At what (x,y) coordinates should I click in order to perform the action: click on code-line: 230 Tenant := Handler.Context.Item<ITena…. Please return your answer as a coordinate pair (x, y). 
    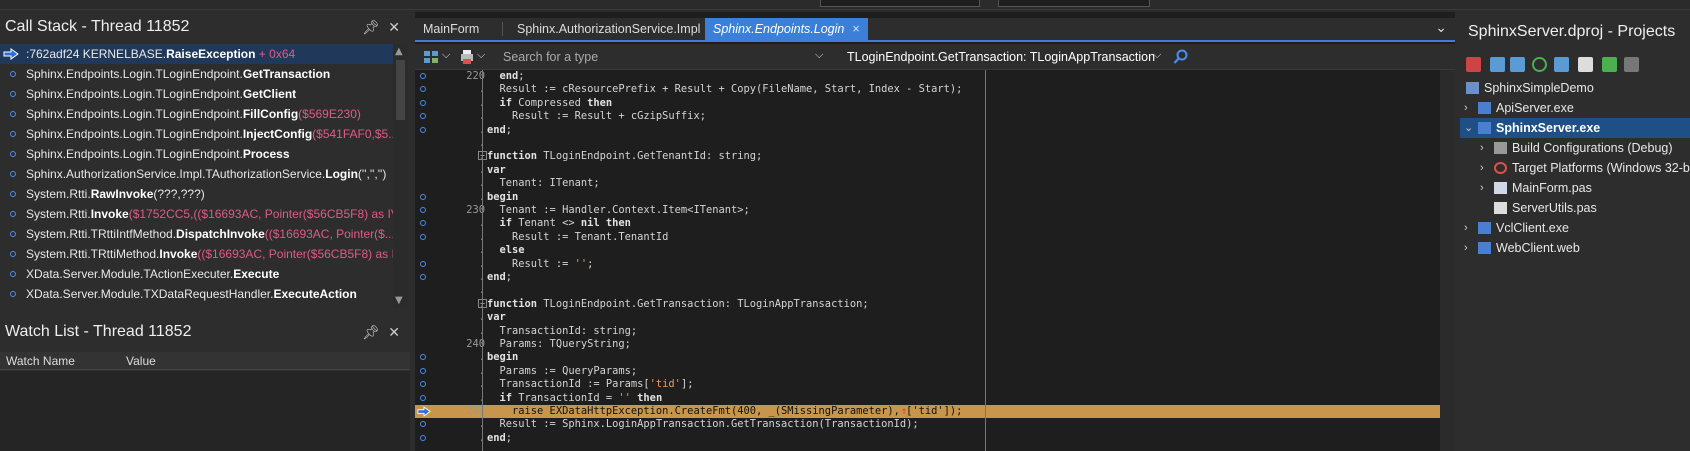
    Looking at the image, I should click on (927, 210).